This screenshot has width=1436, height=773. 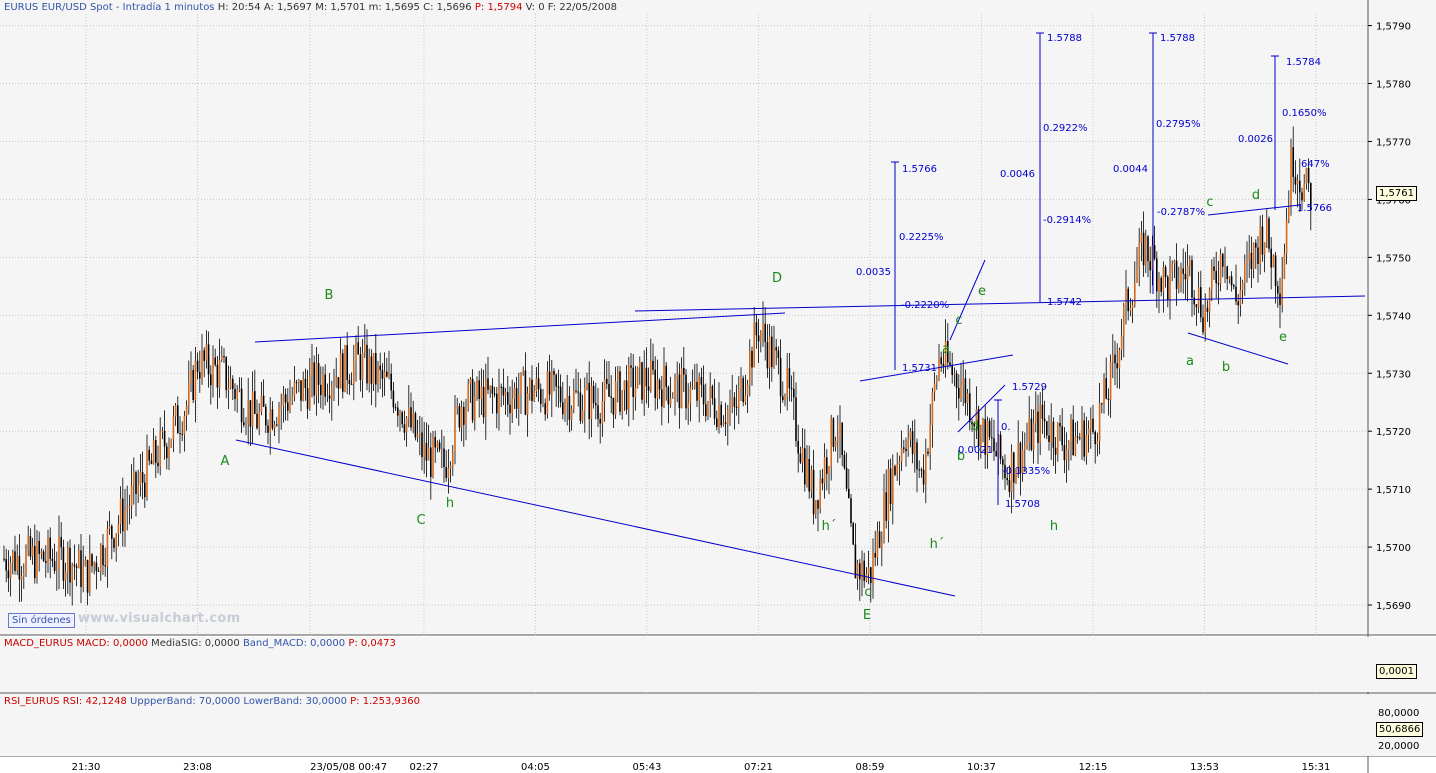 I want to click on measure-annotation: 0.1650%, so click(x=1304, y=113).